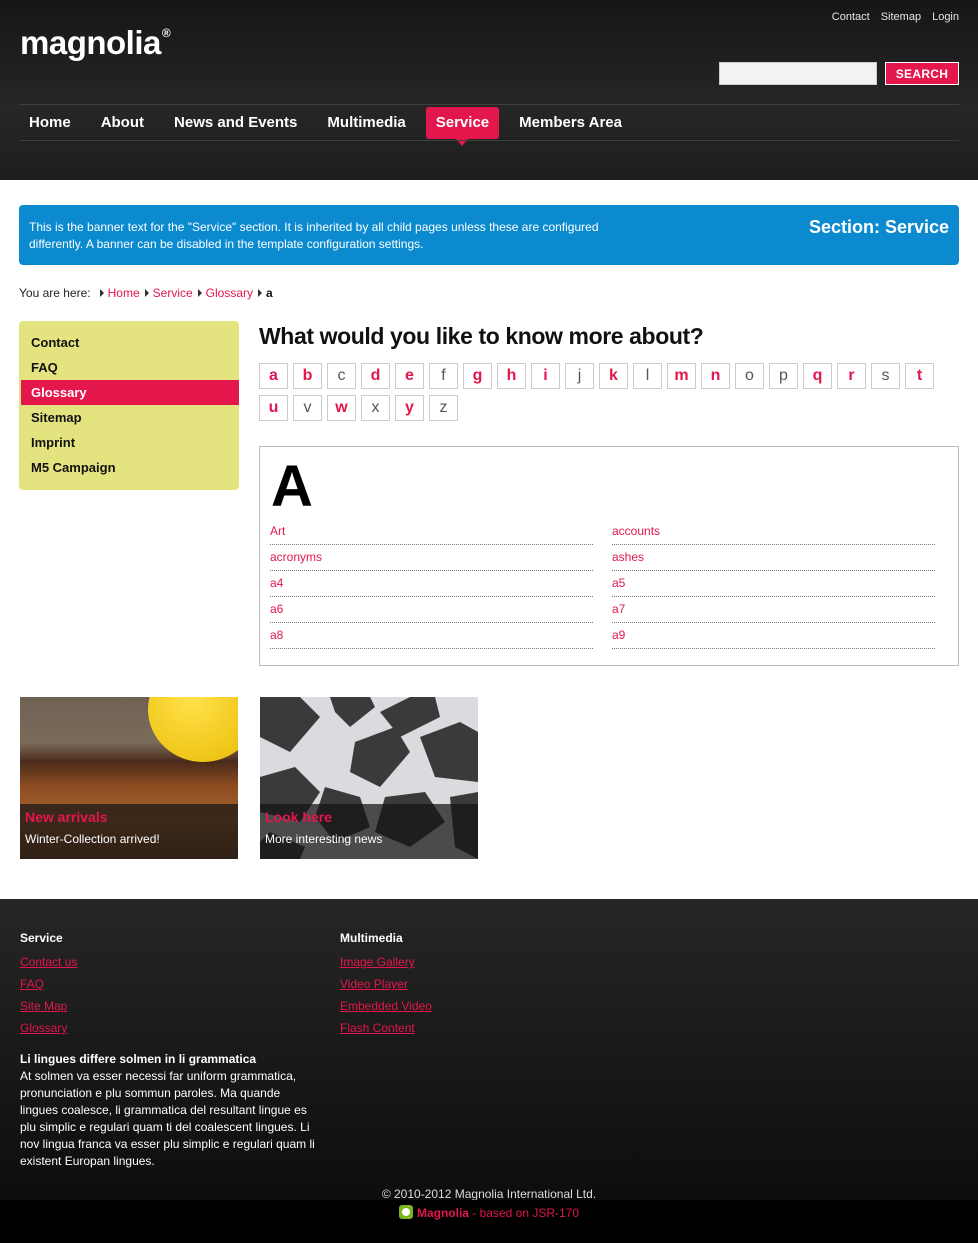 The width and height of the screenshot is (978, 1243). Describe the element at coordinates (409, 408) in the screenshot. I see `letter-y: y` at that location.